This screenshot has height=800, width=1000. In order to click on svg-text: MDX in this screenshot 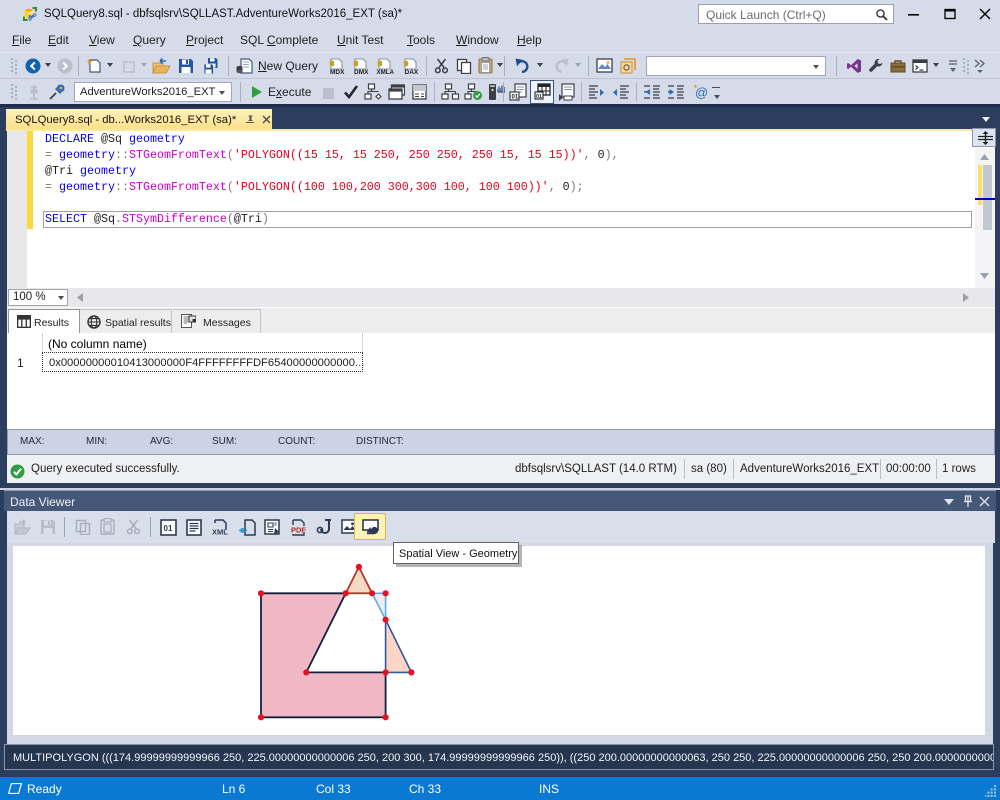, I will do `click(337, 72)`.